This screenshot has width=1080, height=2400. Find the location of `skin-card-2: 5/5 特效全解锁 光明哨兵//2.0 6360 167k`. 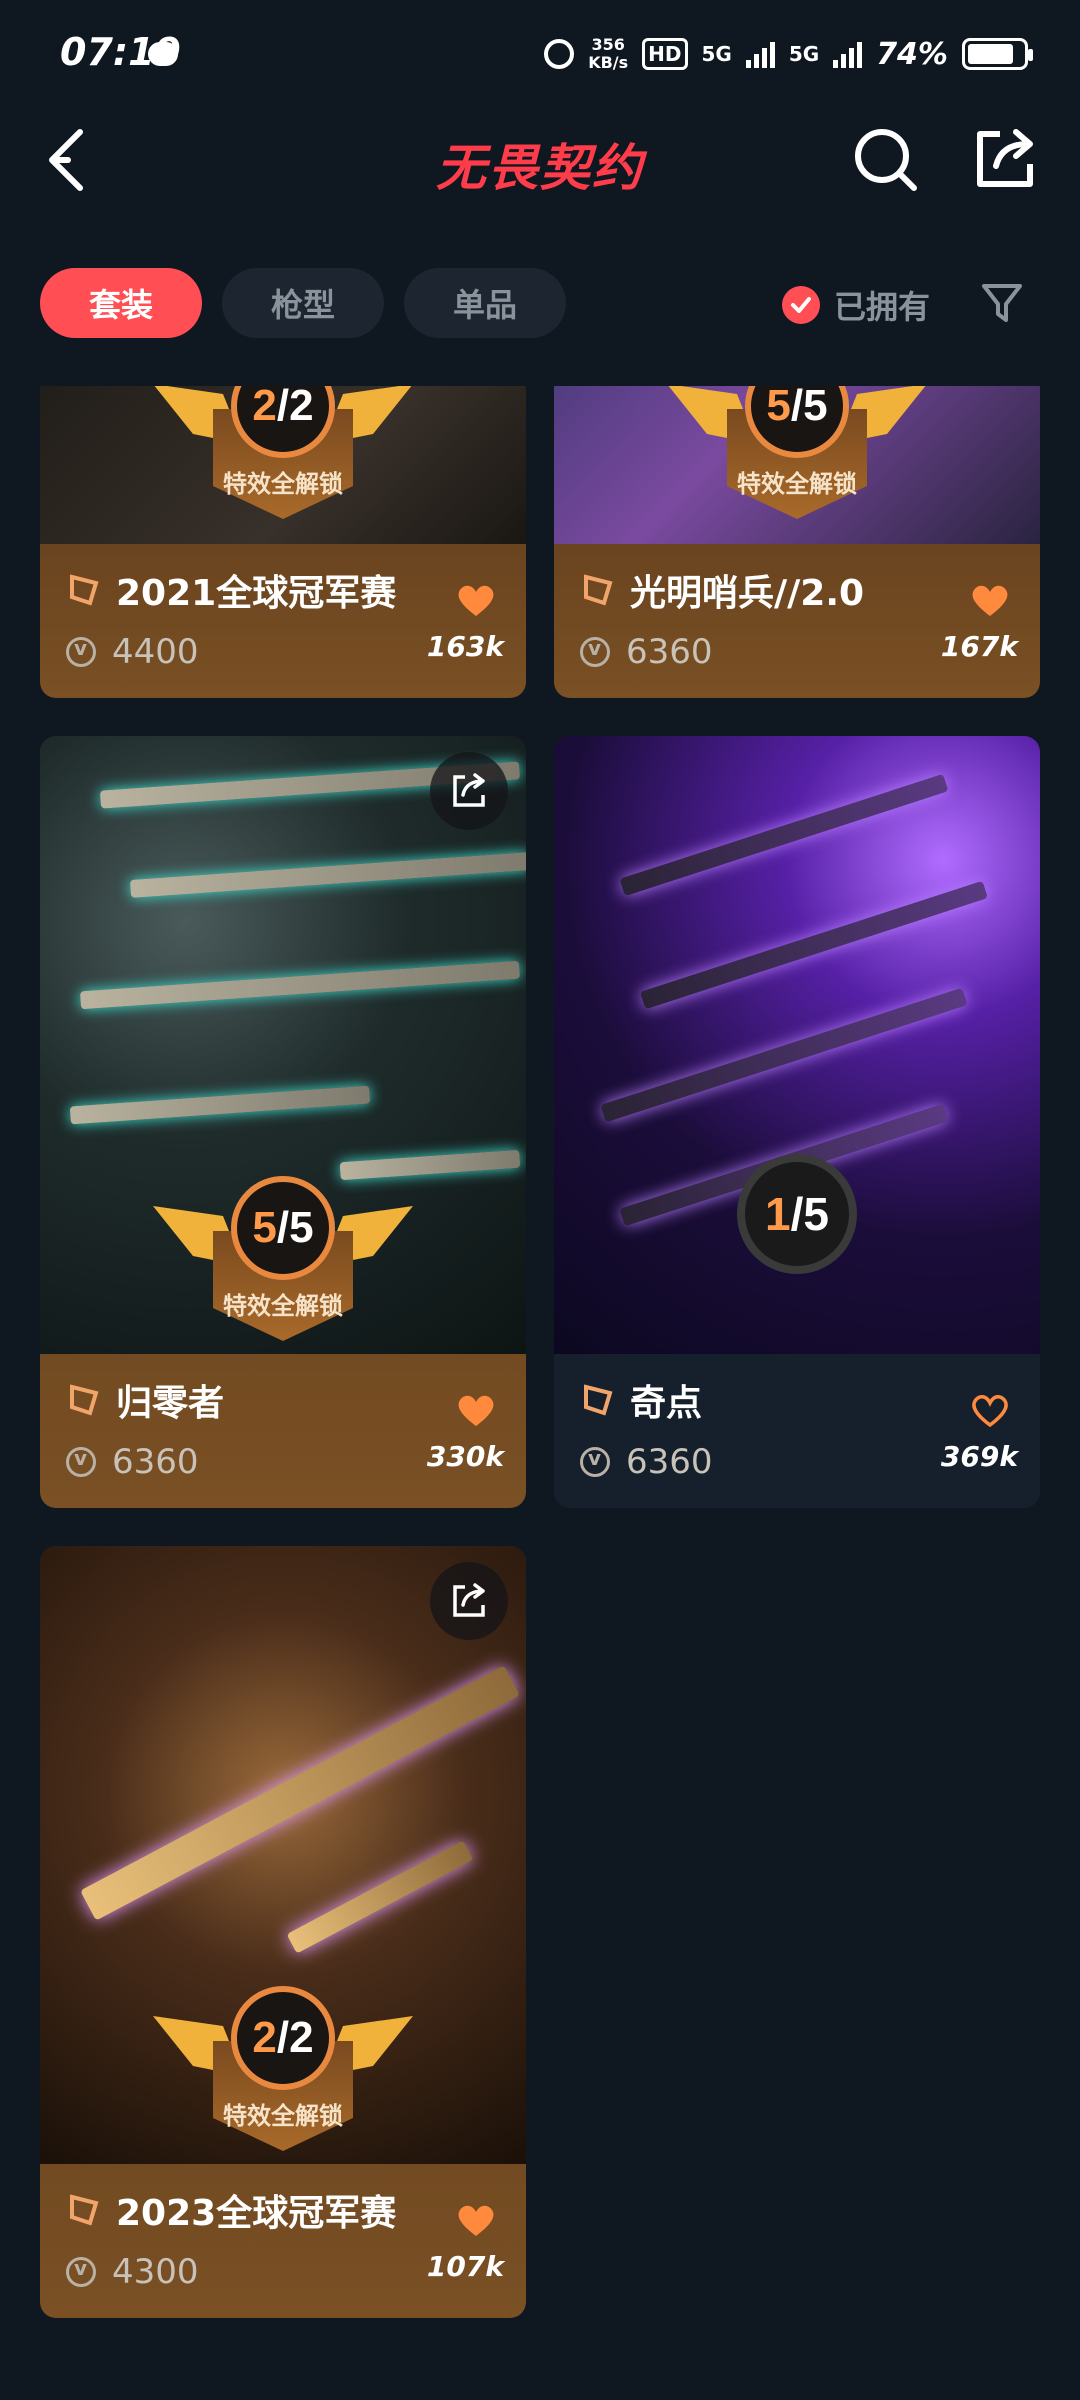

skin-card-2: 5/5 特效全解锁 光明哨兵//2.0 6360 167k is located at coordinates (797, 542).